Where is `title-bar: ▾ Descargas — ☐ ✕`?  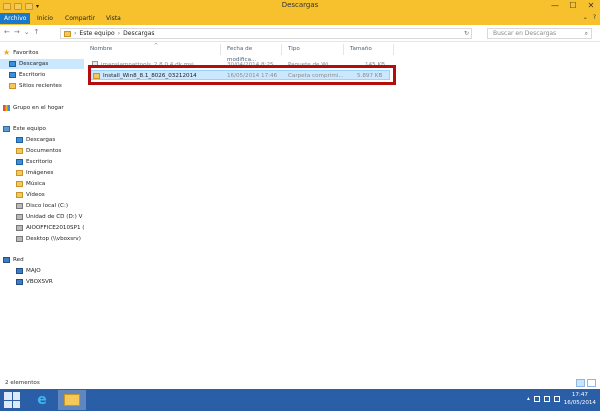
title-bar: ▾ Descargas — ☐ ✕ is located at coordinates (300, 6).